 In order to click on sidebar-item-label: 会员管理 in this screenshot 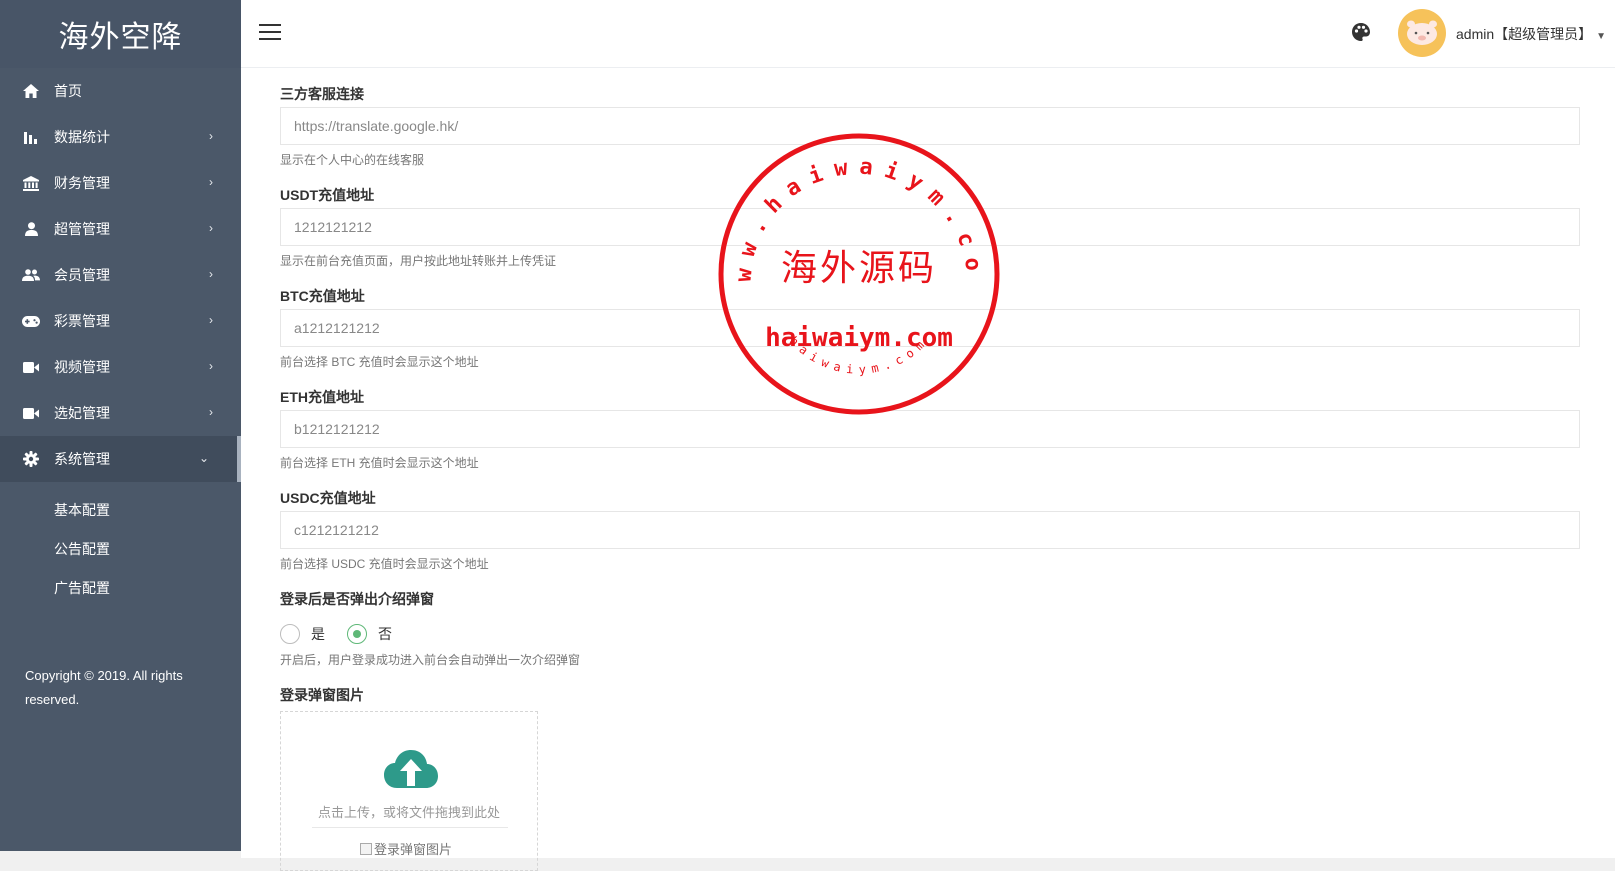, I will do `click(82, 275)`.